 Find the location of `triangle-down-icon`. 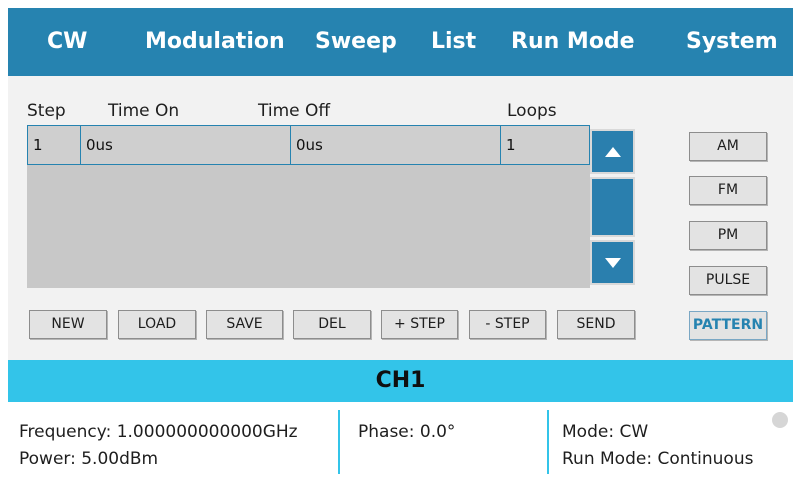

triangle-down-icon is located at coordinates (612, 262).